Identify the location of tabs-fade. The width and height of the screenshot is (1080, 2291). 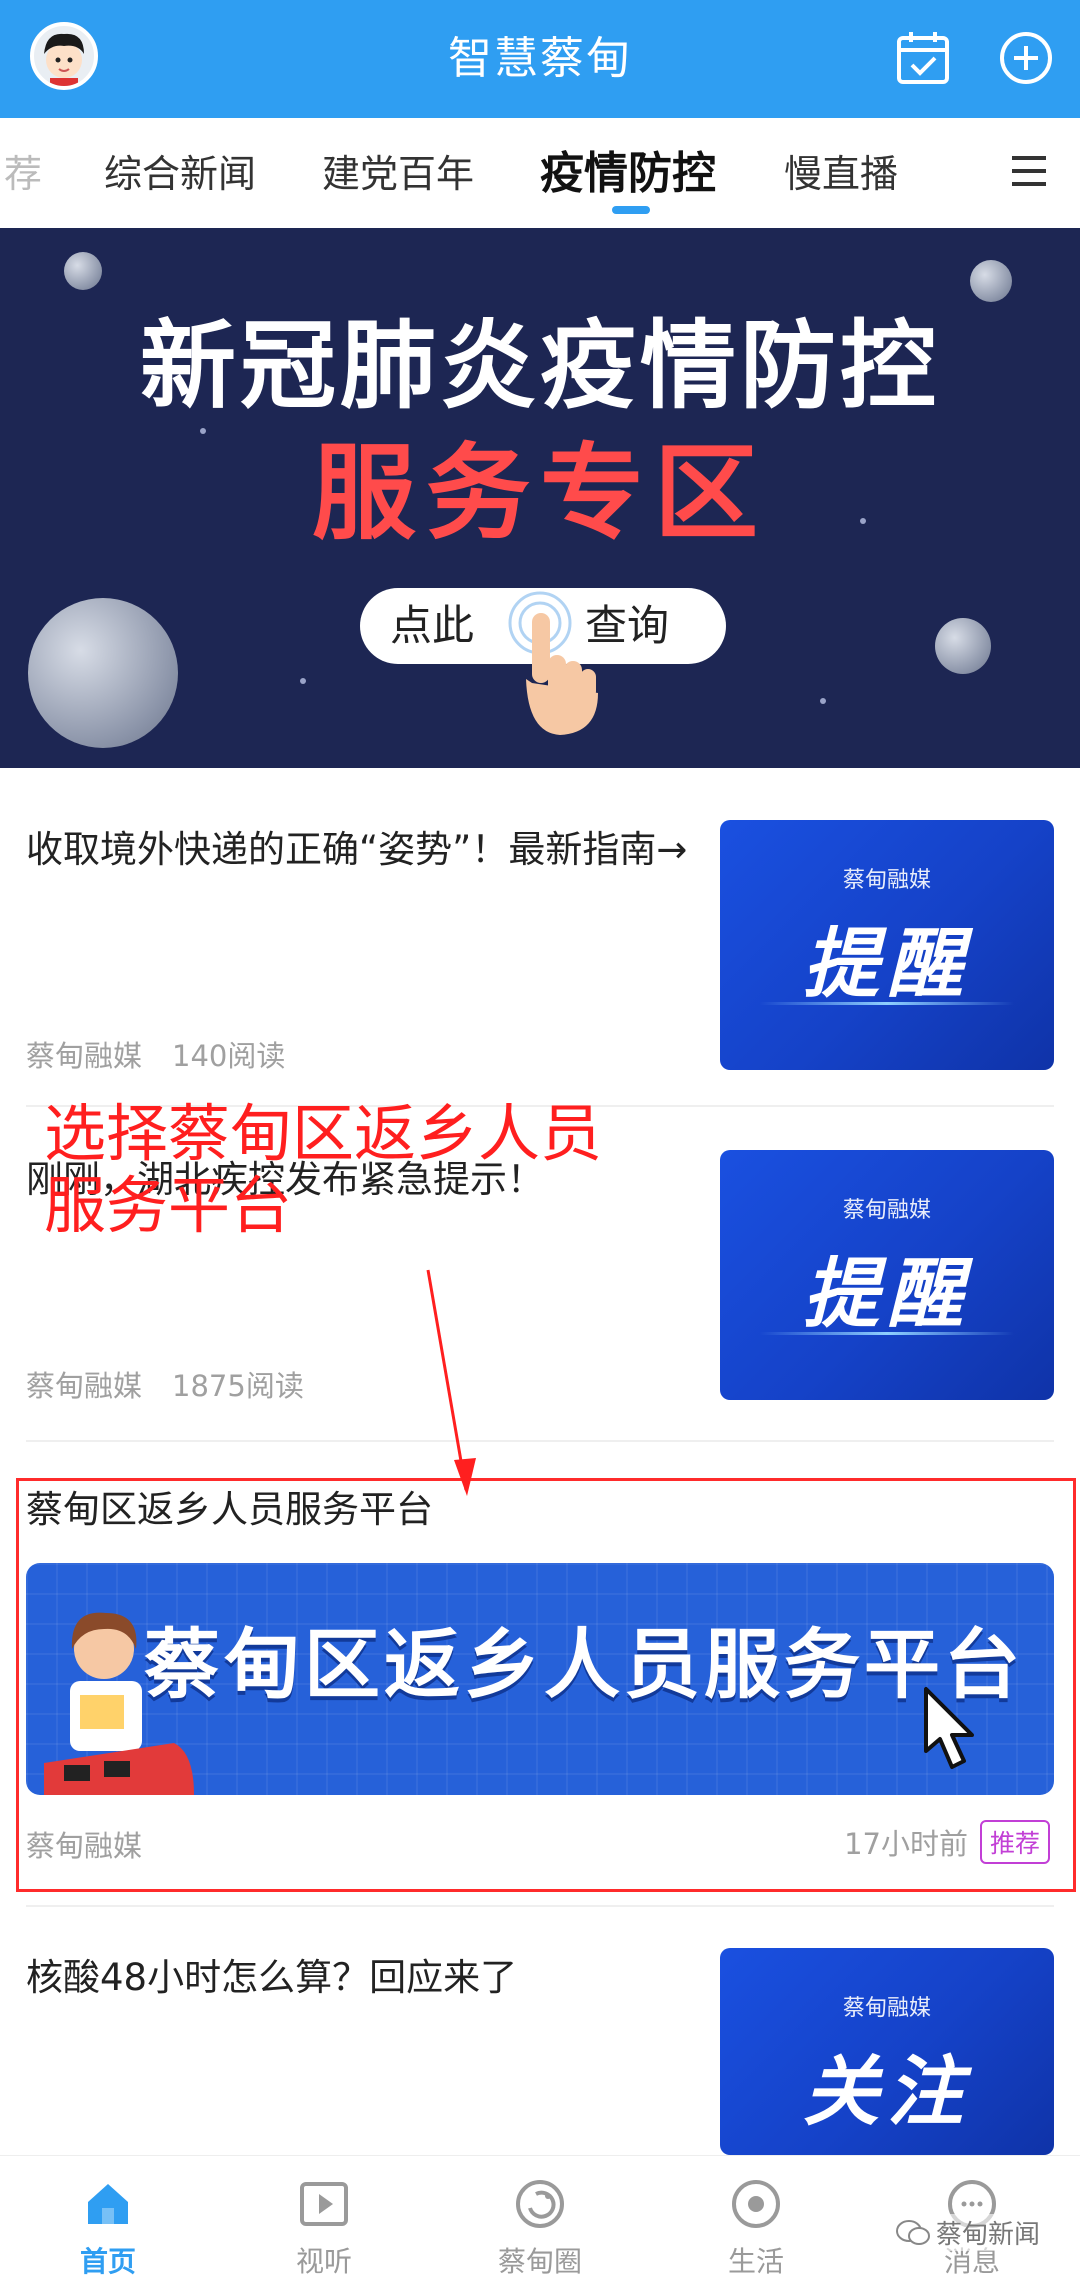
(980, 173).